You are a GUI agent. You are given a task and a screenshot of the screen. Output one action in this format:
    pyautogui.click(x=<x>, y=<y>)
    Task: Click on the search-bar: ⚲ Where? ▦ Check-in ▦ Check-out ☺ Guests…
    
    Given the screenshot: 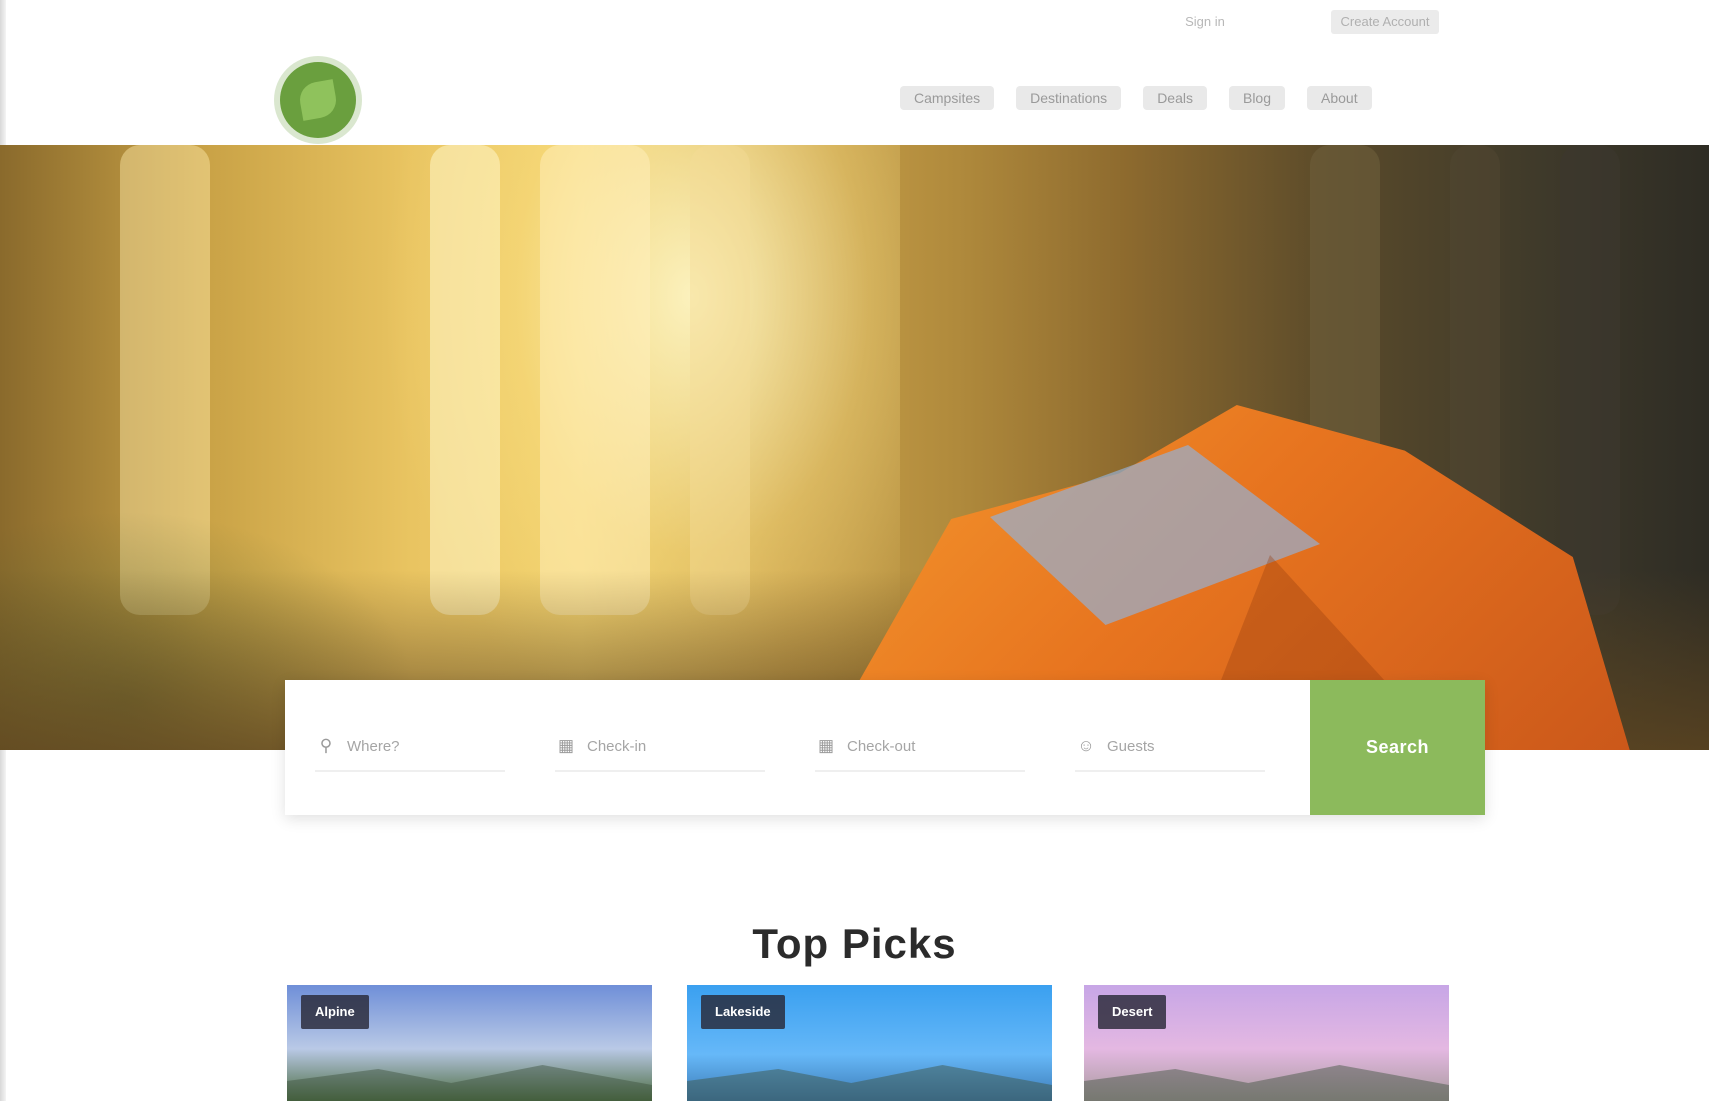 What is the action you would take?
    pyautogui.click(x=885, y=747)
    